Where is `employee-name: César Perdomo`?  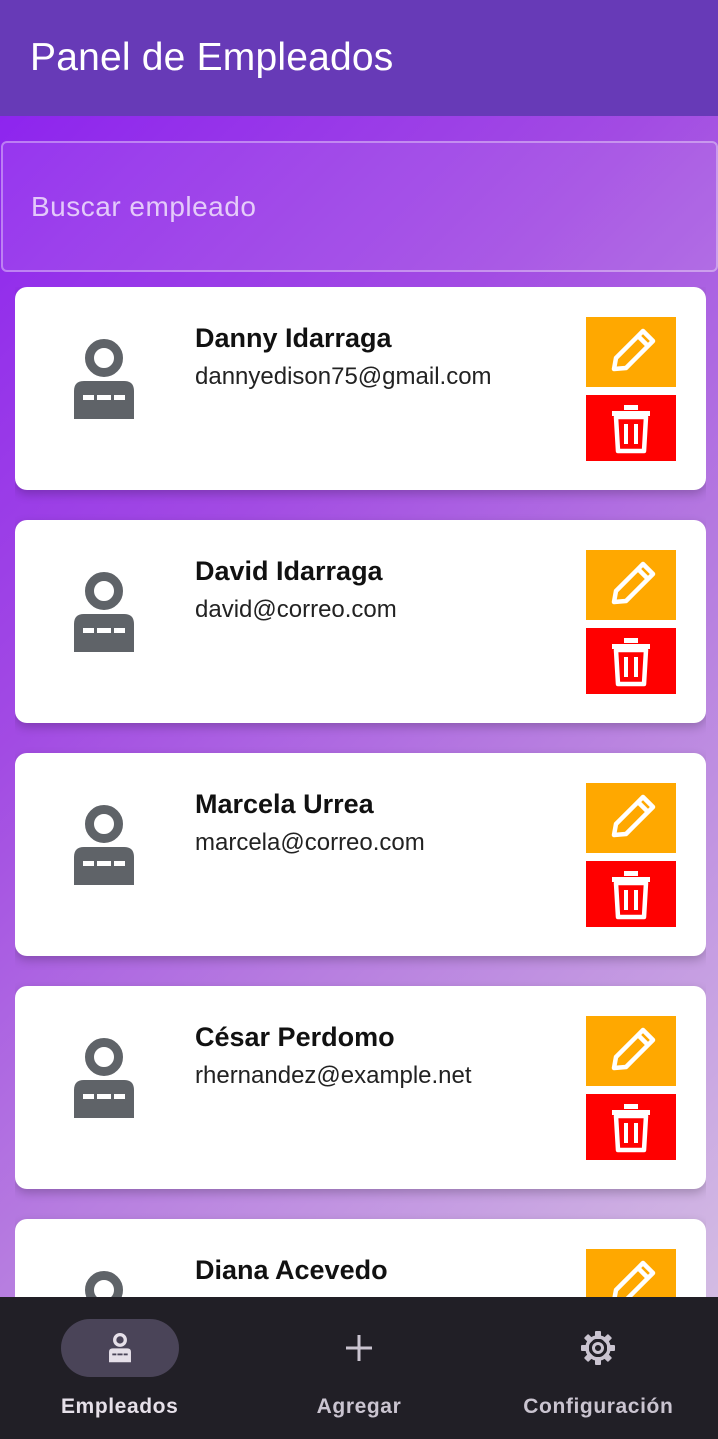 employee-name: César Perdomo is located at coordinates (295, 1037).